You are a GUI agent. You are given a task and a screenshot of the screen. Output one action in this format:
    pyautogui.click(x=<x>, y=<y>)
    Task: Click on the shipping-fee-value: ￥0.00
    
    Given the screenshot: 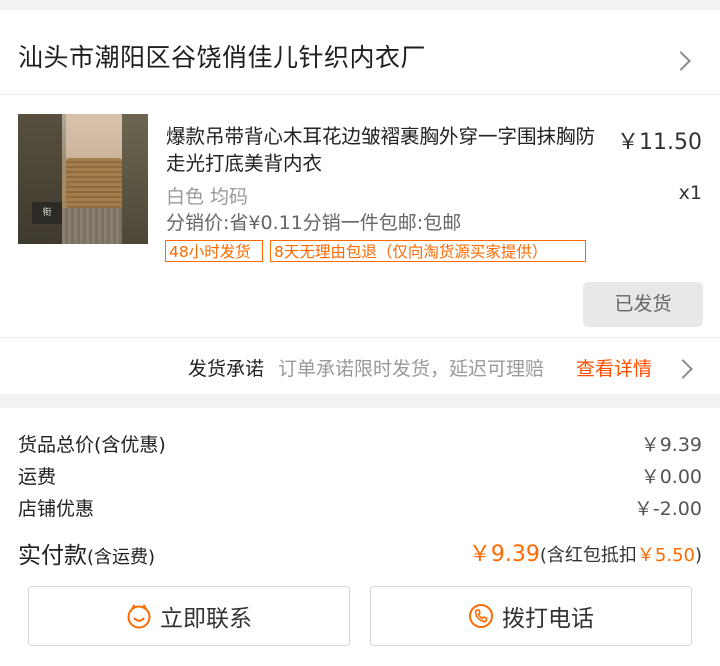 What is the action you would take?
    pyautogui.click(x=671, y=477)
    